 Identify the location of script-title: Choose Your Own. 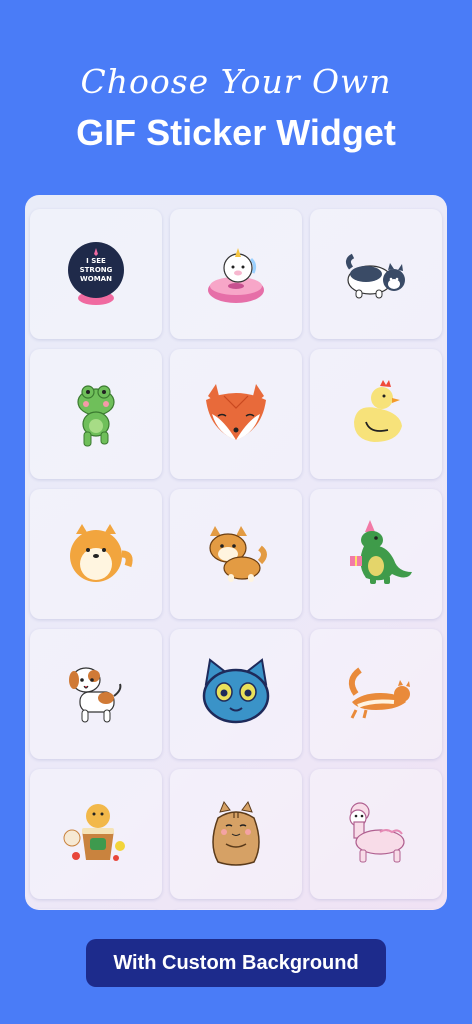
(236, 81).